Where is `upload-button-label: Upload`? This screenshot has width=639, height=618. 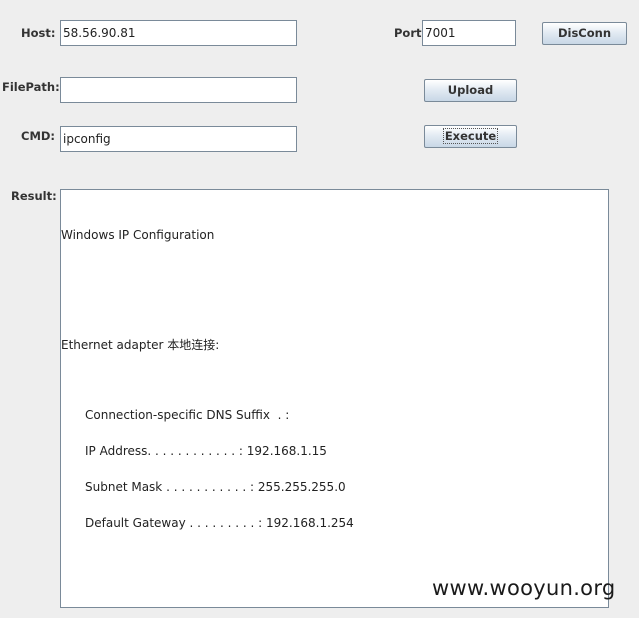
upload-button-label: Upload is located at coordinates (470, 90).